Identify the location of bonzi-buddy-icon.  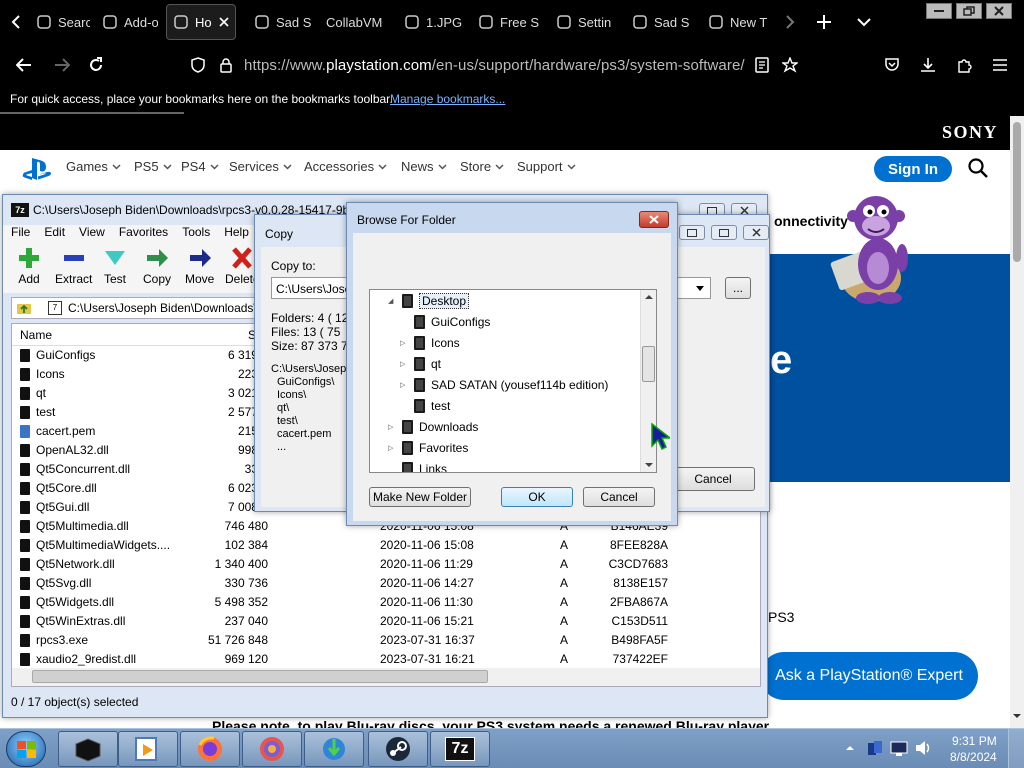
(876, 247).